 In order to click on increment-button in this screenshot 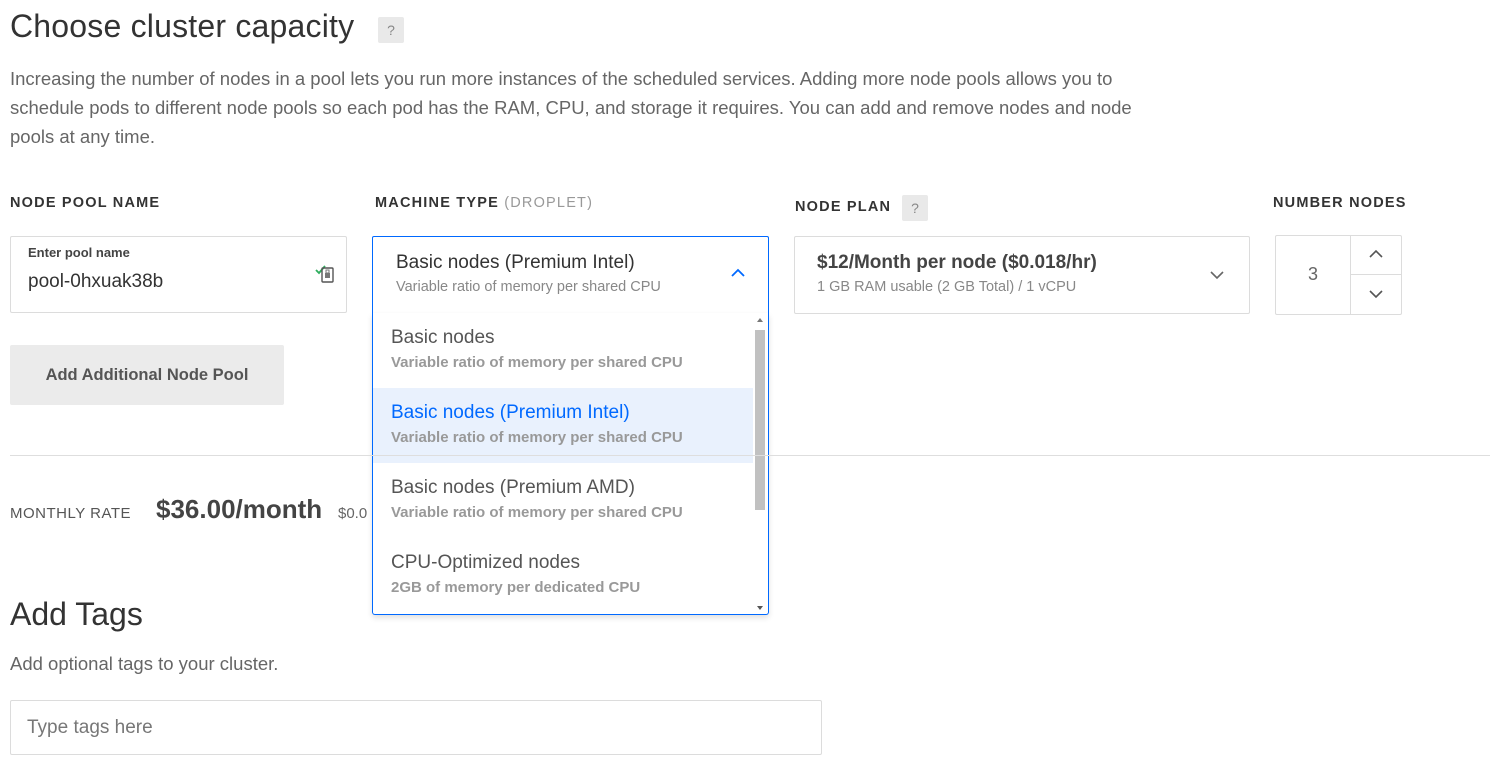, I will do `click(1376, 255)`.